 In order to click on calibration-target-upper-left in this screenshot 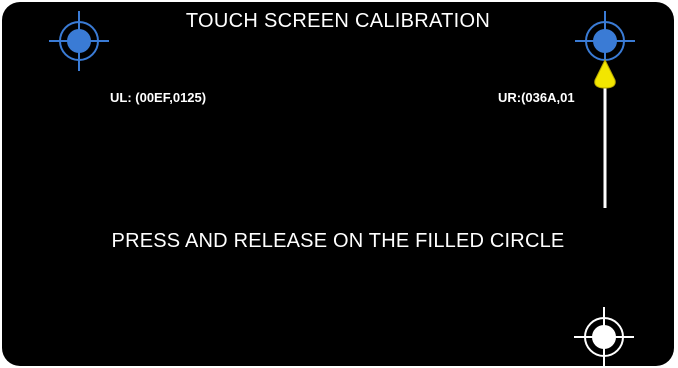, I will do `click(79, 41)`.